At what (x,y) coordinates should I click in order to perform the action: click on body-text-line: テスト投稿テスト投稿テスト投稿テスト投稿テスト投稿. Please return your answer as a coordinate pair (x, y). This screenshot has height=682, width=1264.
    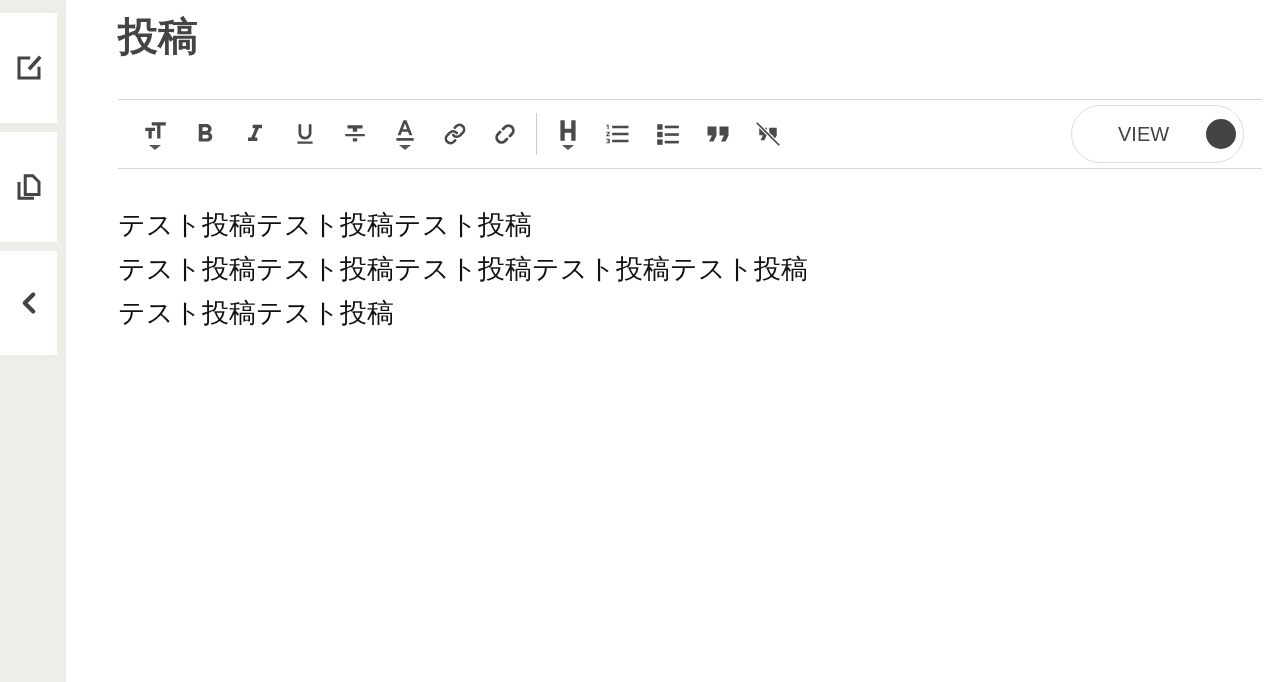
    Looking at the image, I should click on (463, 269).